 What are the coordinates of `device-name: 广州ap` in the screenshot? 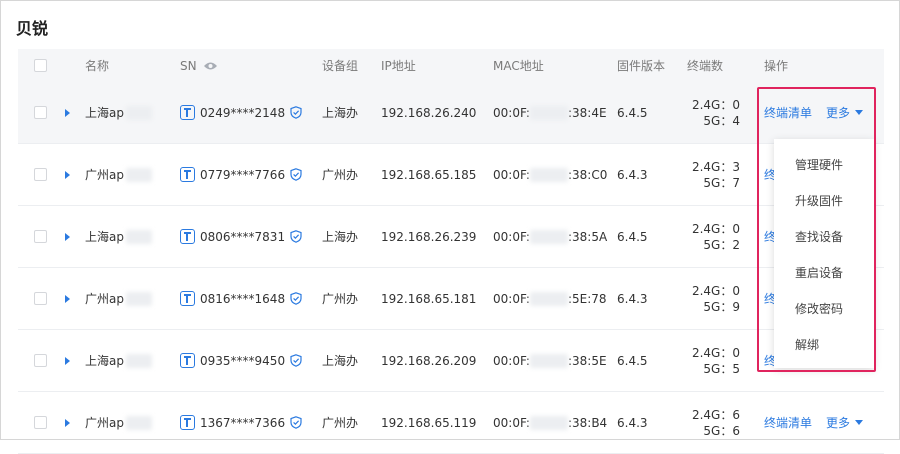 It's located at (104, 299).